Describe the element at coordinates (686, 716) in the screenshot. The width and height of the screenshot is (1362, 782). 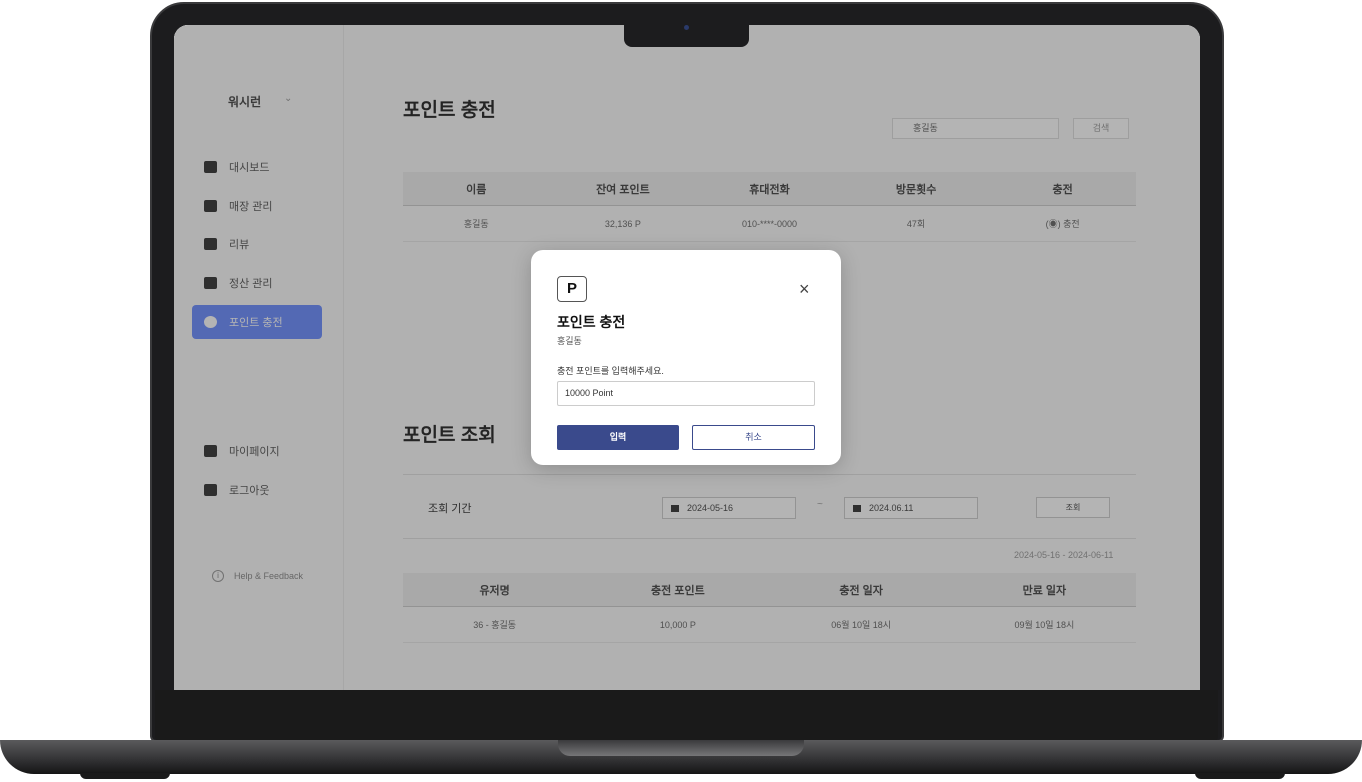
I see `laptop-chin` at that location.